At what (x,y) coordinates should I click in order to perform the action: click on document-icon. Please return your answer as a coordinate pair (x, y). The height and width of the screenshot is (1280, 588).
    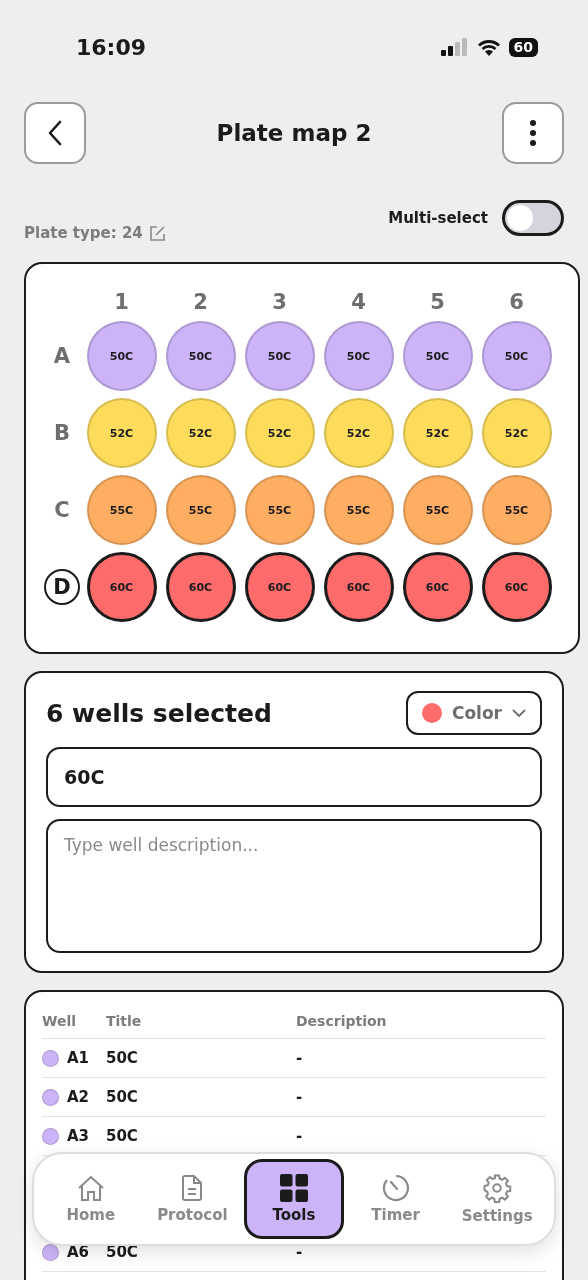
    Looking at the image, I should click on (192, 1188).